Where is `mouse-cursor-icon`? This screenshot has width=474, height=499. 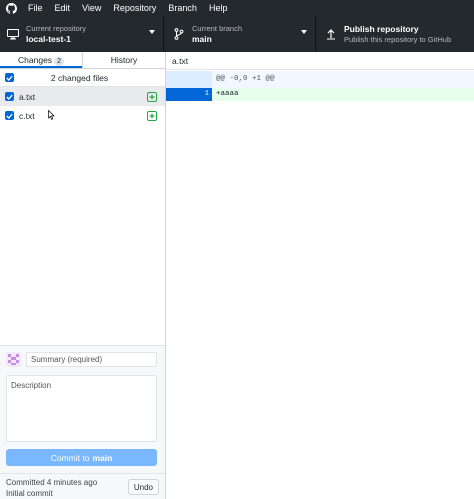
mouse-cursor-icon is located at coordinates (51, 115).